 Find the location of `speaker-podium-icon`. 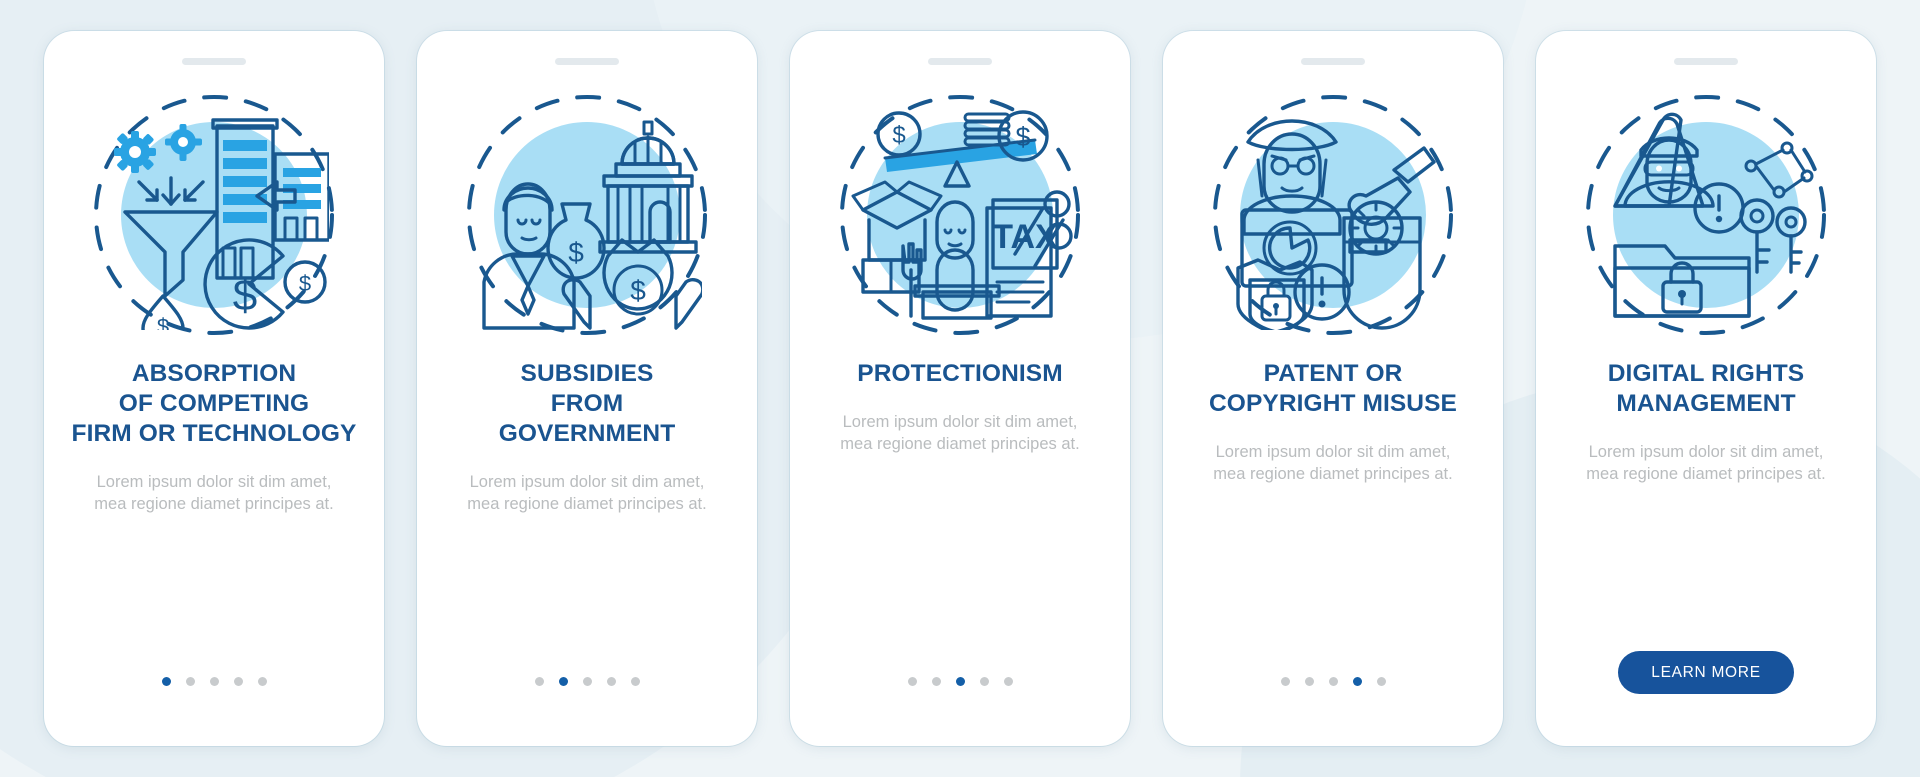

speaker-podium-icon is located at coordinates (951, 260).